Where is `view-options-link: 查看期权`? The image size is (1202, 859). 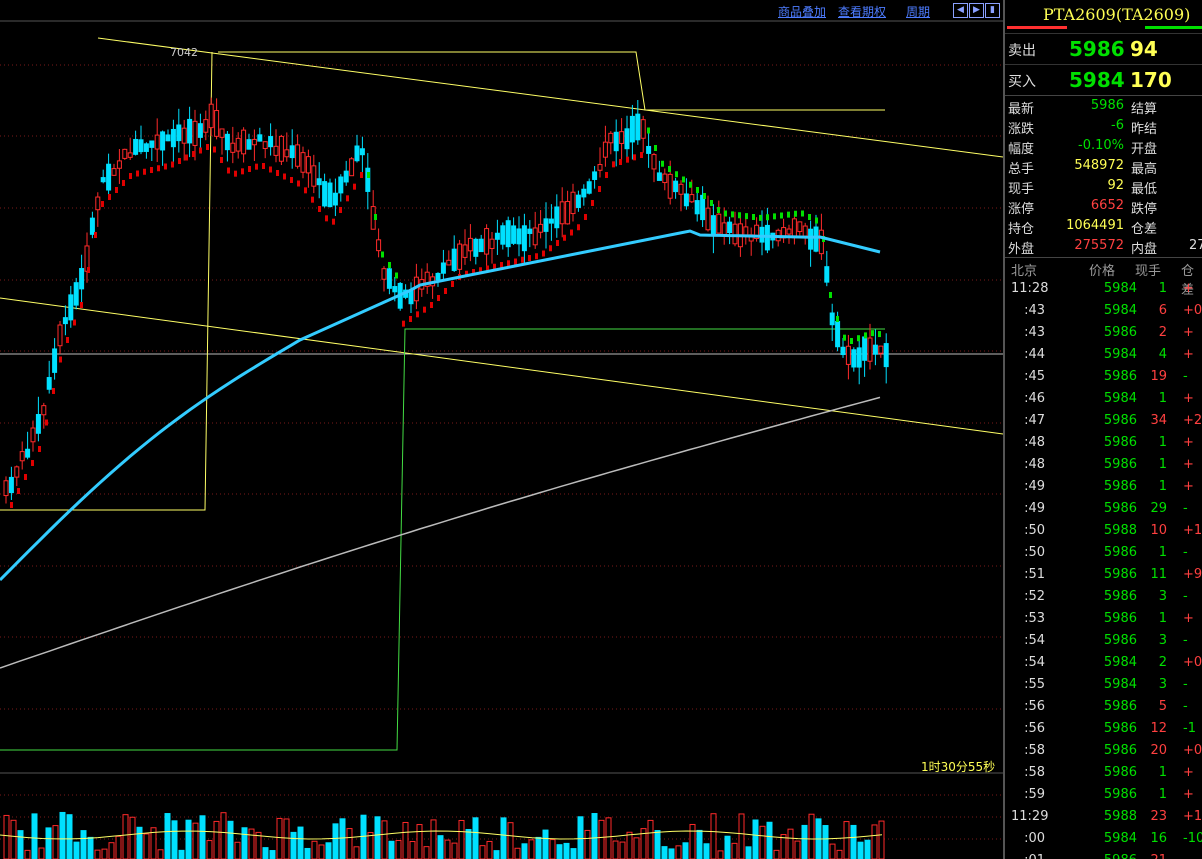 view-options-link: 查看期权 is located at coordinates (862, 11).